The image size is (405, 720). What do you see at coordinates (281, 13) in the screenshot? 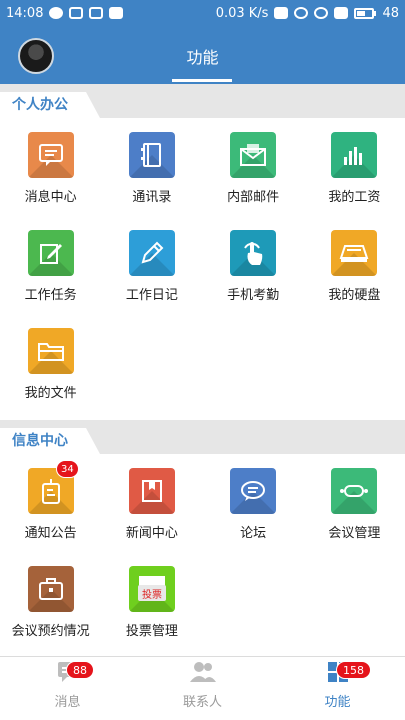
I see `mute-icon` at bounding box center [281, 13].